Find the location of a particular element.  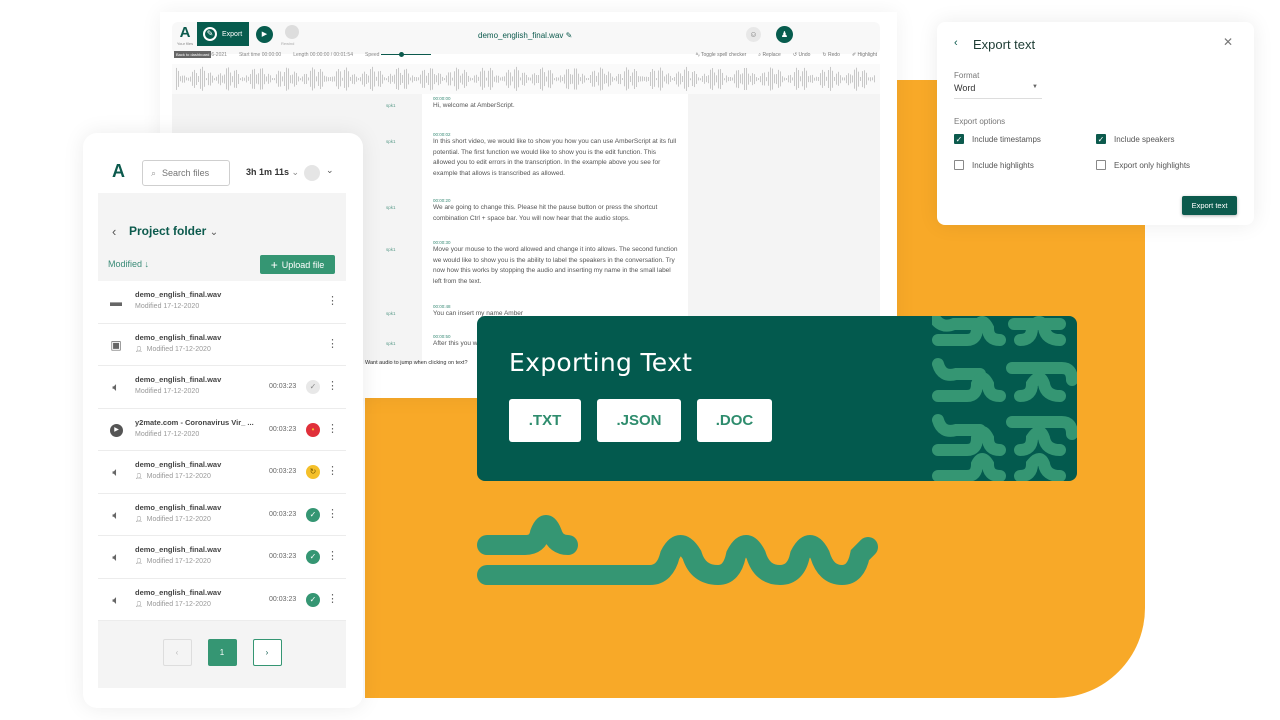

include-timestamps-checkbox: ✓ Include timestamps is located at coordinates (997, 139).